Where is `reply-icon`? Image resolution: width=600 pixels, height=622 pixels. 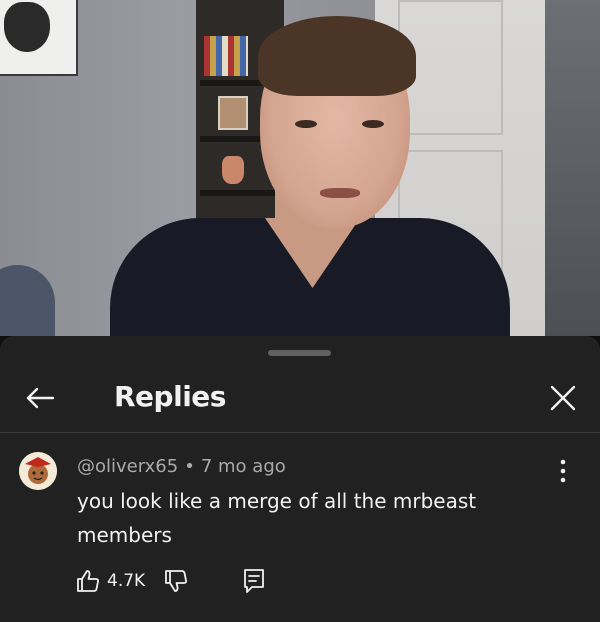
reply-icon is located at coordinates (254, 581).